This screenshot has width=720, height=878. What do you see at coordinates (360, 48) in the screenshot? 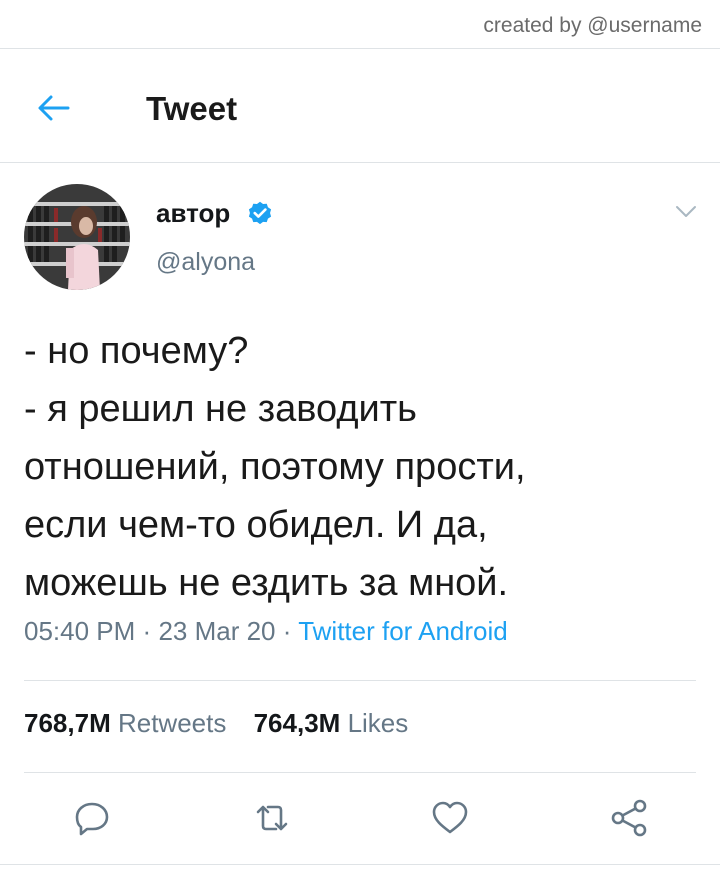
I see `top-divider` at bounding box center [360, 48].